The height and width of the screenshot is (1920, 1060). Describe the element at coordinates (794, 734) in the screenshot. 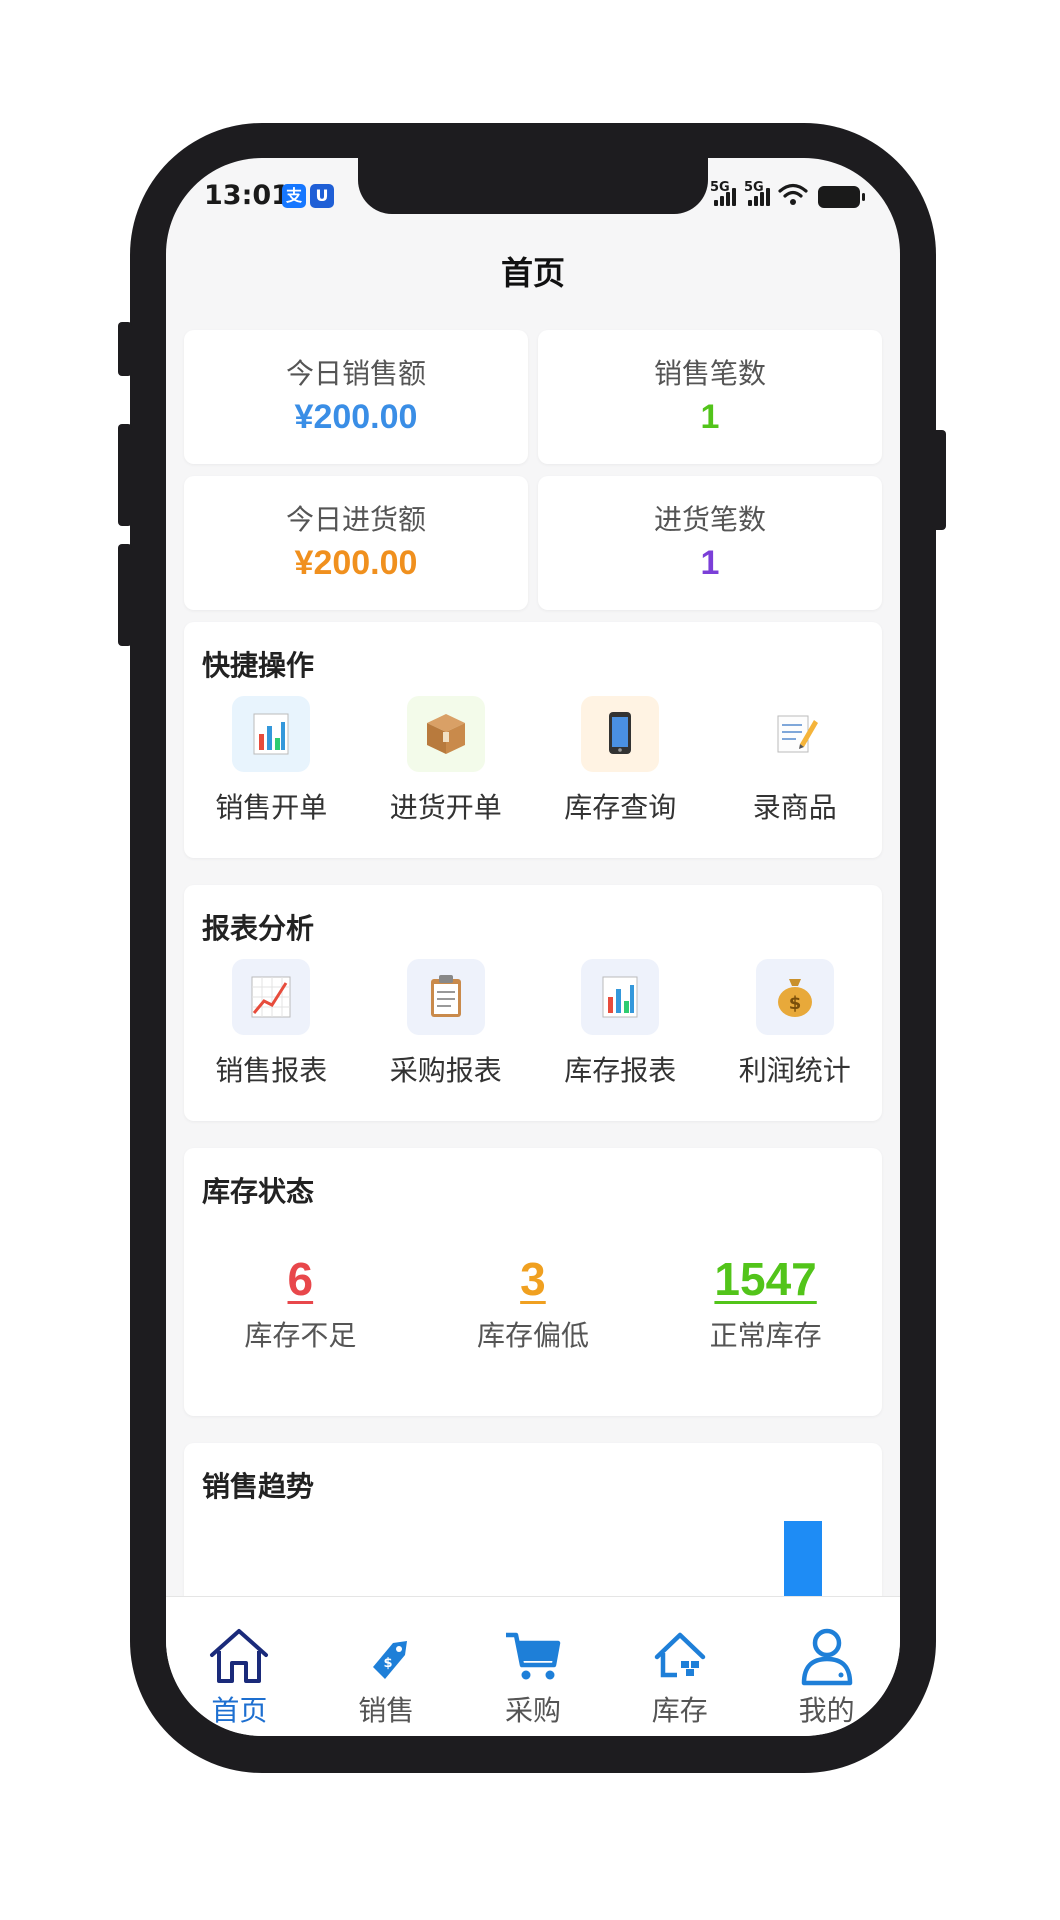

I see `memo-icon` at that location.